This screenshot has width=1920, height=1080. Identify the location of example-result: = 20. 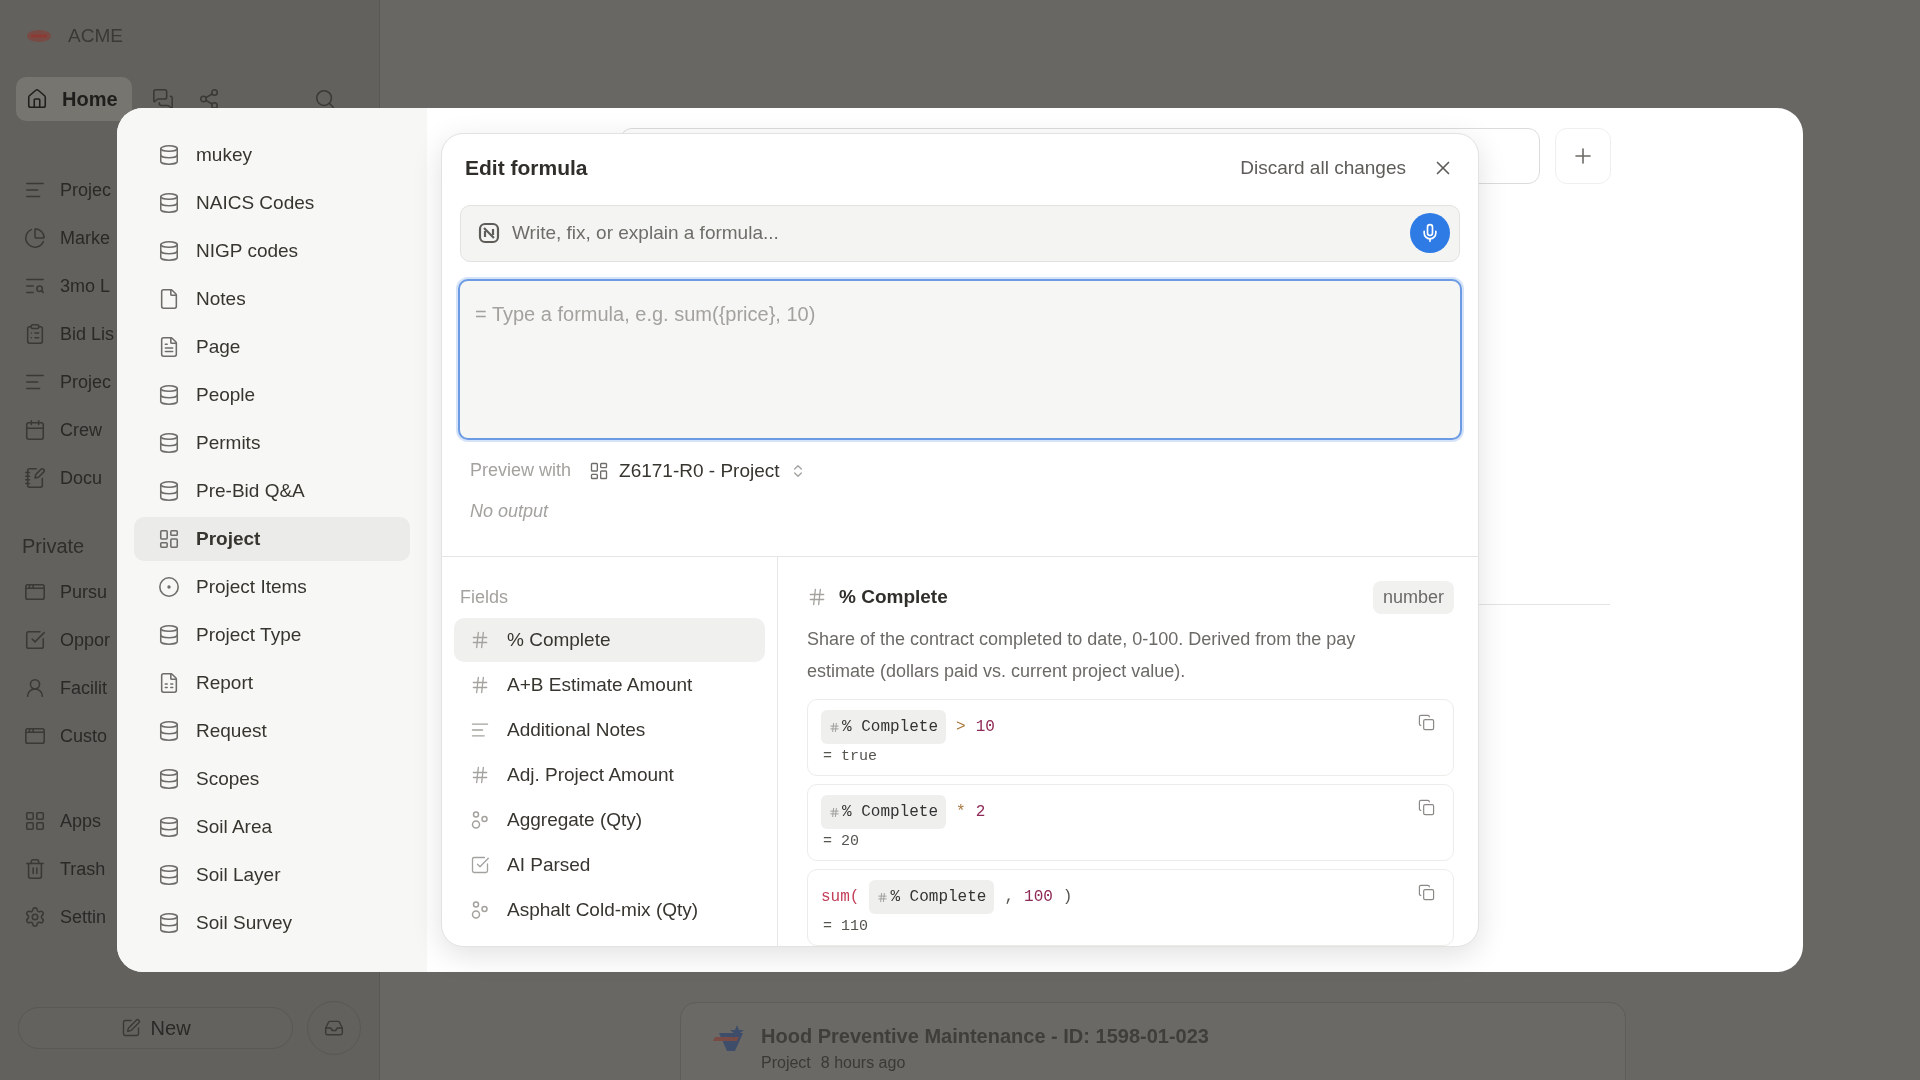
(841, 841).